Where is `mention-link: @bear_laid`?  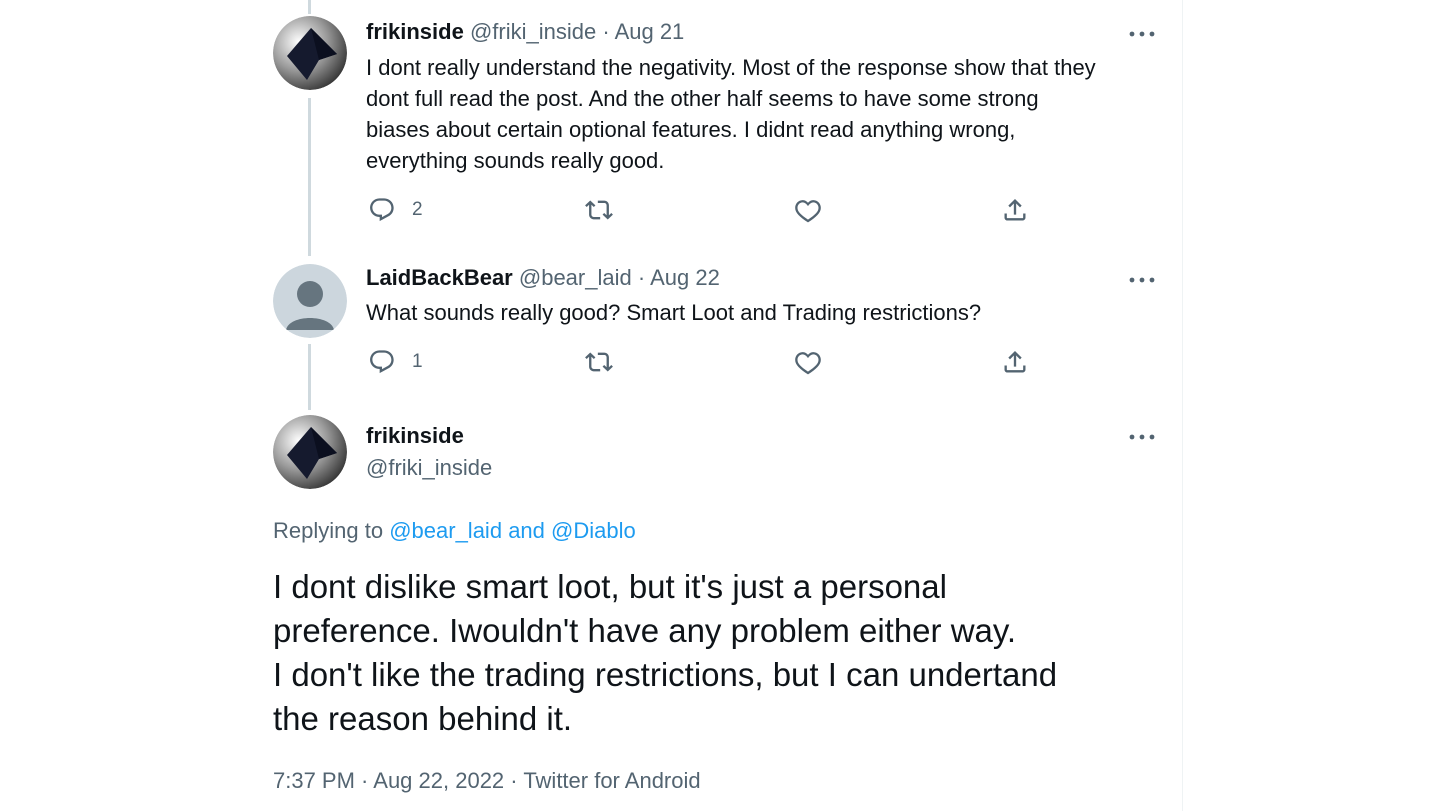 mention-link: @bear_laid is located at coordinates (445, 530).